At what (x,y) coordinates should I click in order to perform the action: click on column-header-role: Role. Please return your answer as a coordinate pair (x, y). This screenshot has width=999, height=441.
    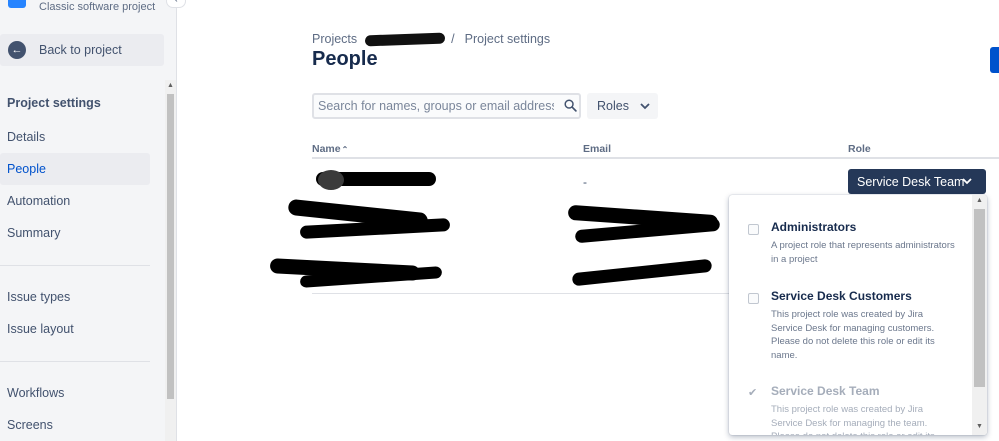
    Looking at the image, I should click on (859, 149).